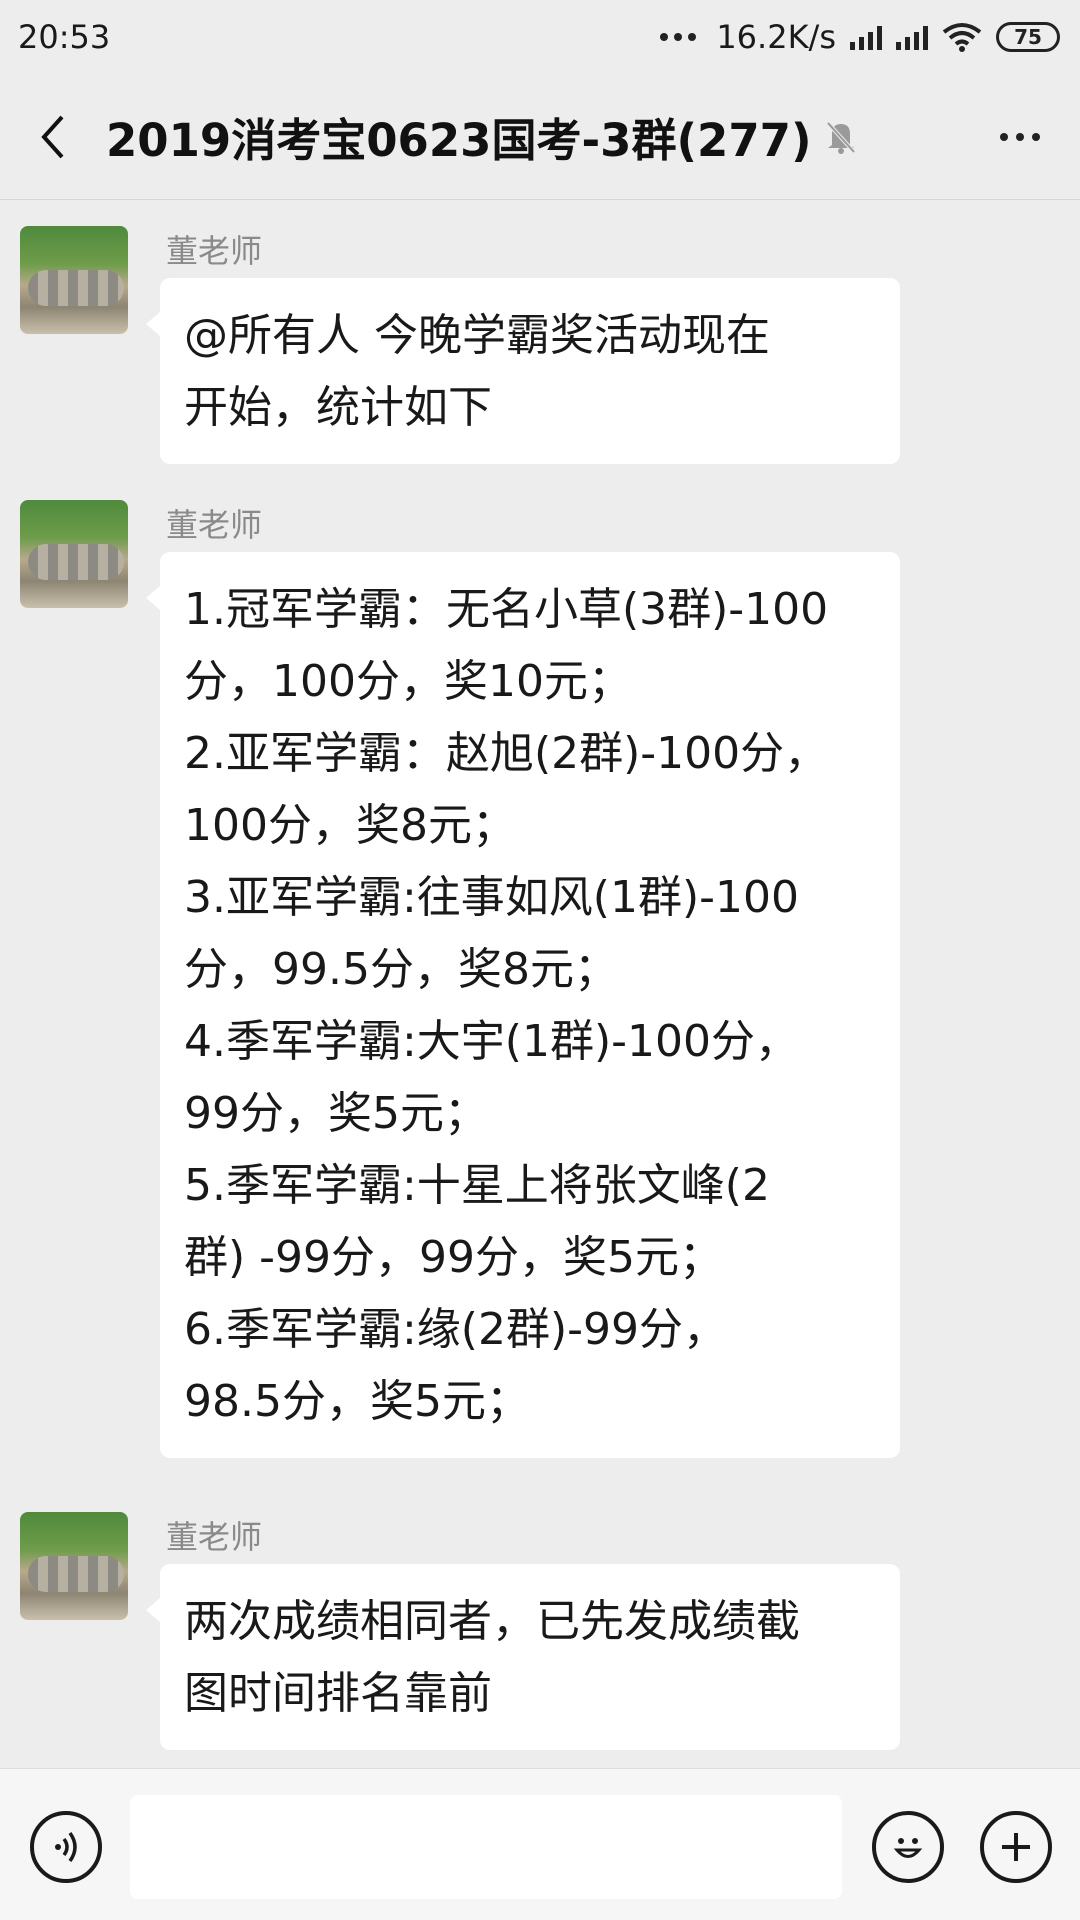 The width and height of the screenshot is (1080, 1920). Describe the element at coordinates (455, 1329) in the screenshot. I see `message-line: 6.季军学霸:缘(2群)-99分，` at that location.